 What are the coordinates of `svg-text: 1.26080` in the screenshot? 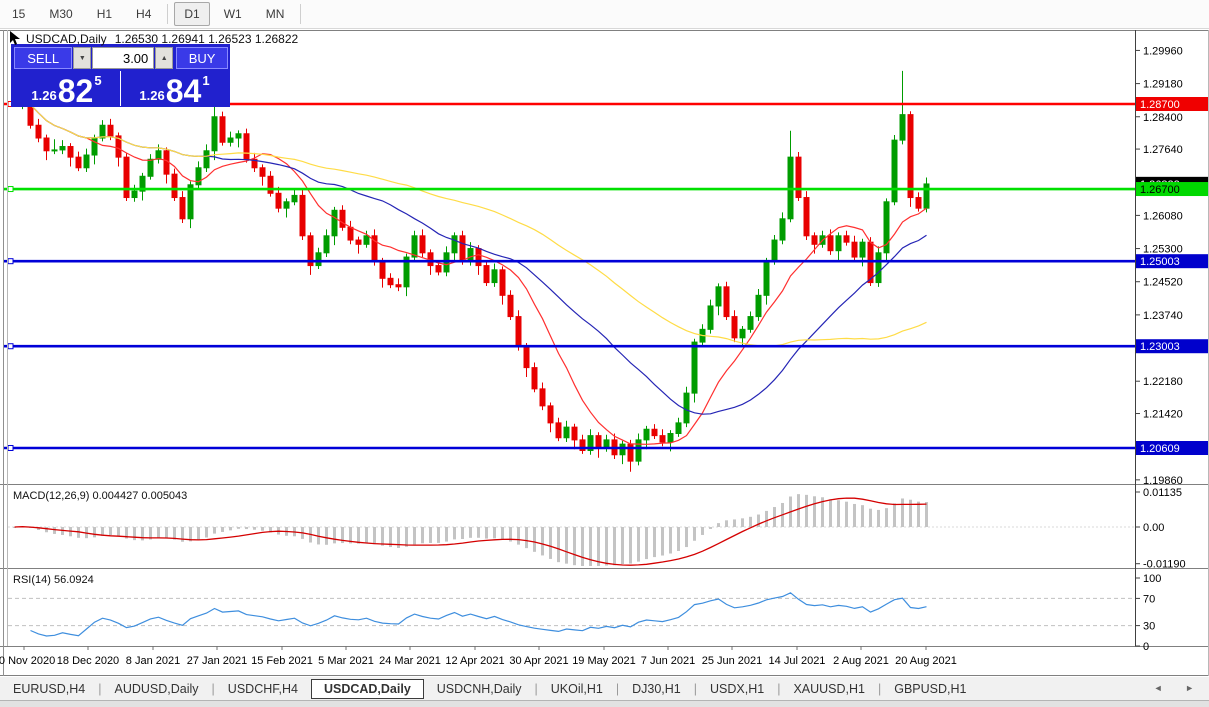 It's located at (1163, 216).